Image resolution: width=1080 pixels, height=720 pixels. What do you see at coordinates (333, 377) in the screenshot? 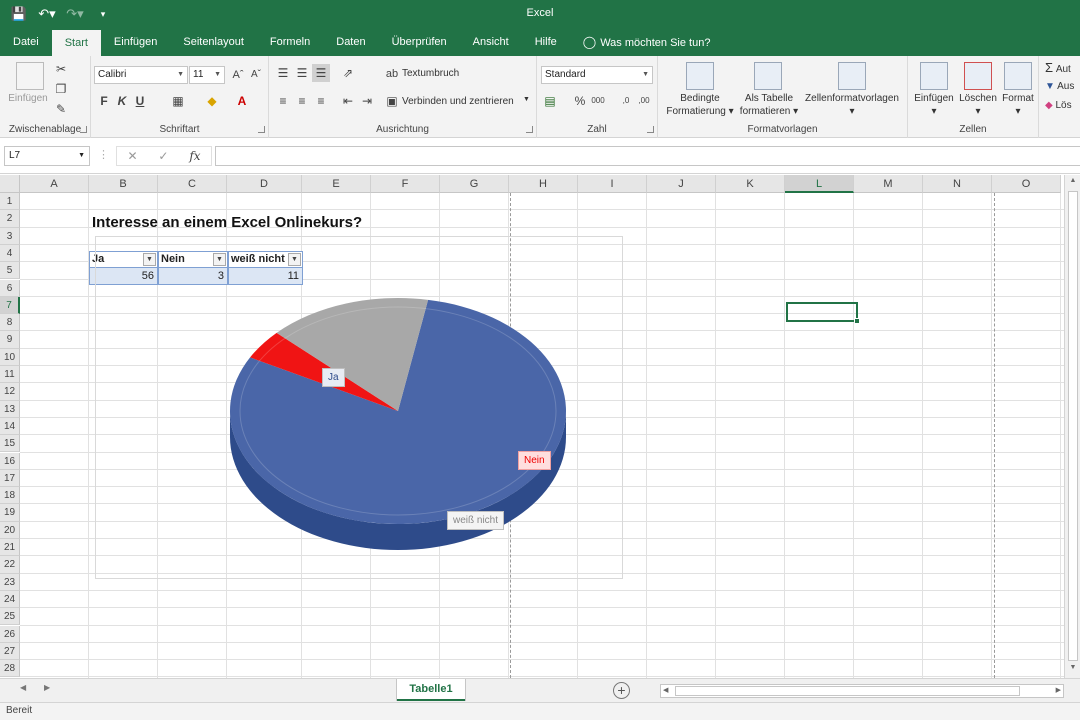
I see `pie-label-ja: Ja` at bounding box center [333, 377].